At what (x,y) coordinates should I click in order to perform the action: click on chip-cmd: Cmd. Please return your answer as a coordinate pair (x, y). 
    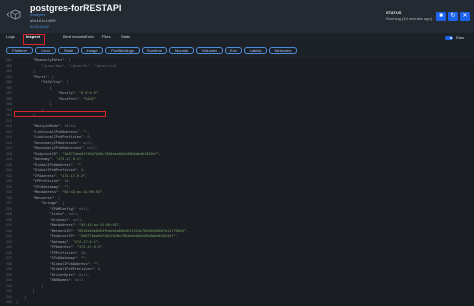
    Looking at the image, I should click on (45, 50).